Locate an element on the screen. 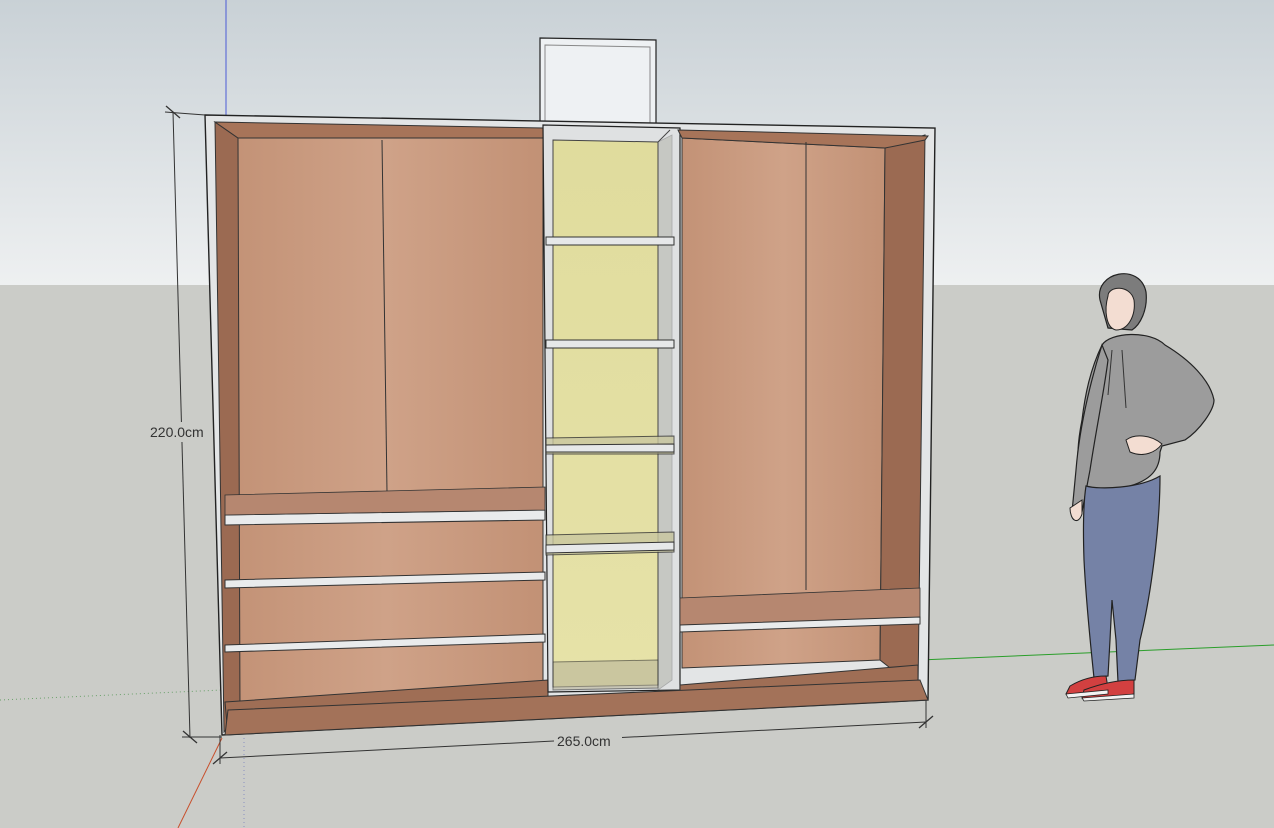 This screenshot has width=1274, height=828. top-box is located at coordinates (598, 84).